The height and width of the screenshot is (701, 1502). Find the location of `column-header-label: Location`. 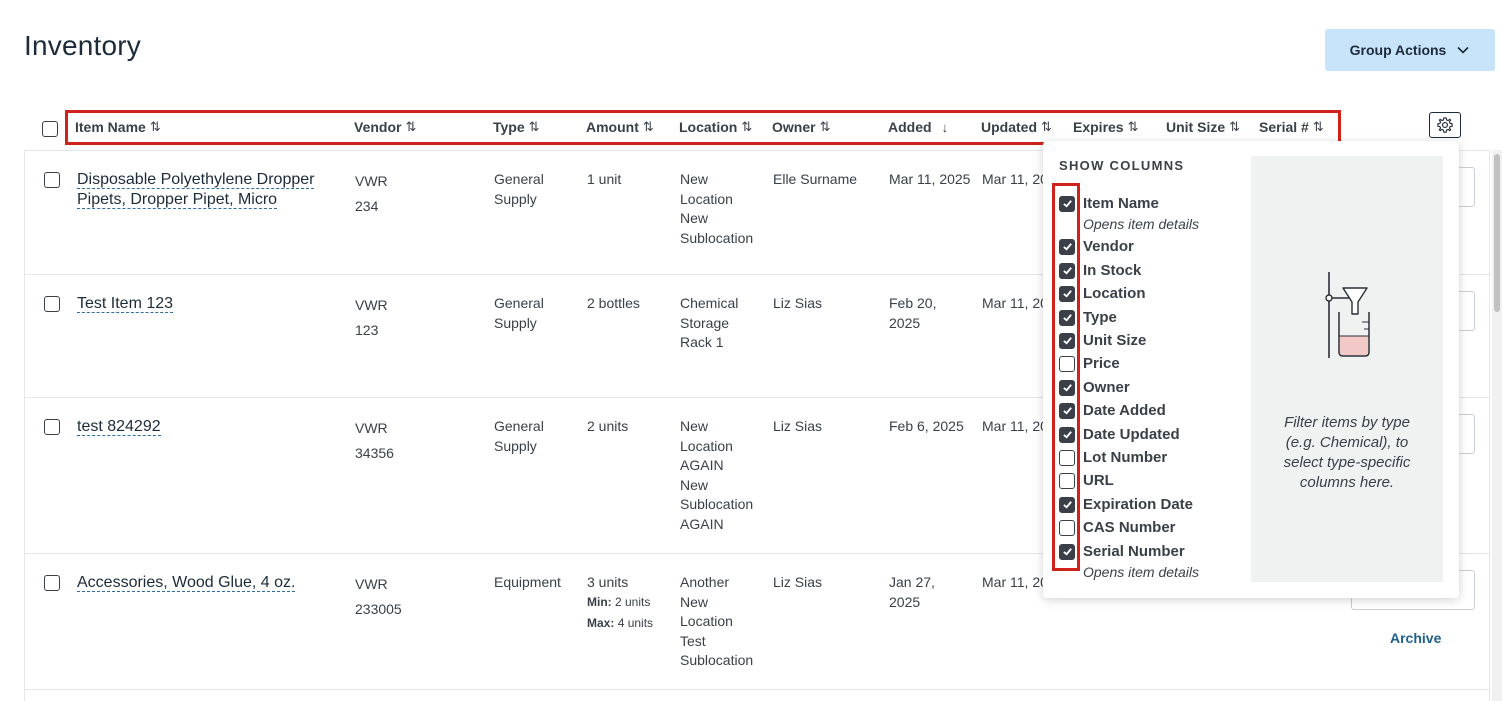

column-header-label: Location is located at coordinates (708, 127).